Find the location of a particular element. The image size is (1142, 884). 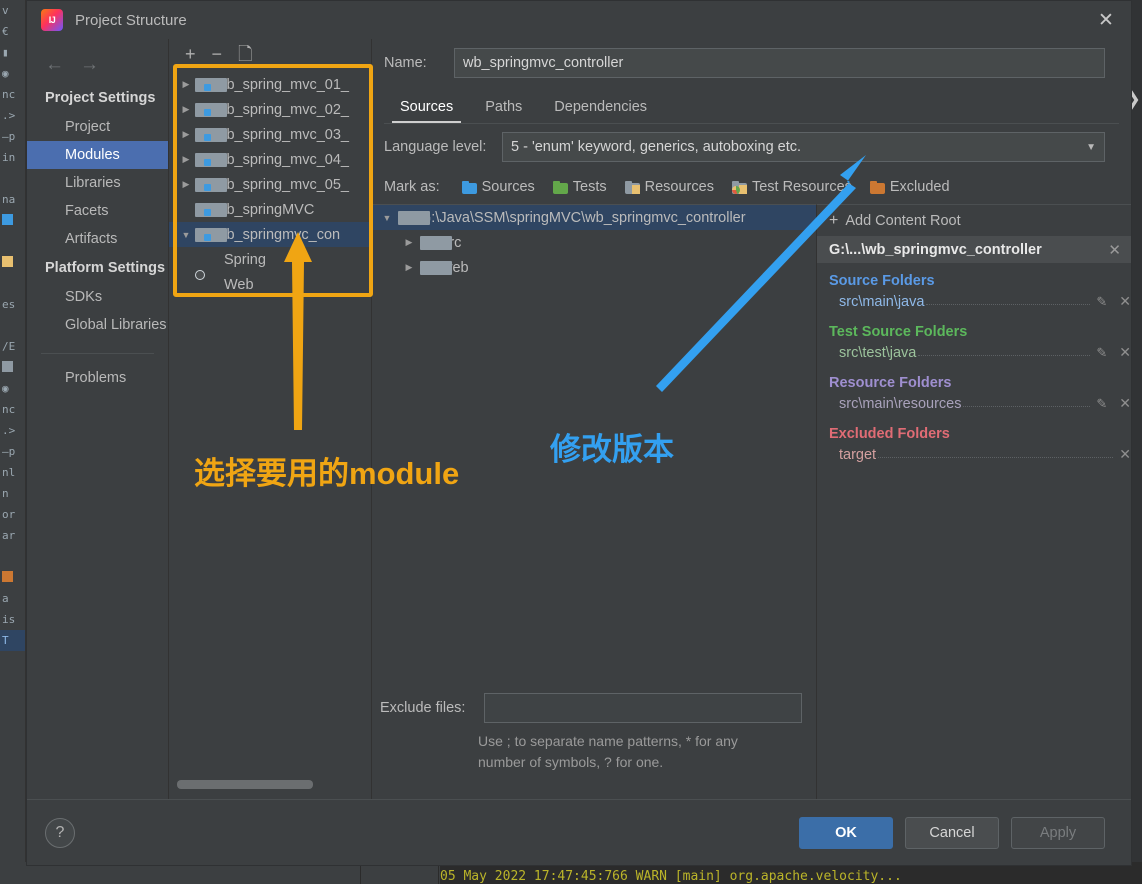

mark-as-resources-button: Resources is located at coordinates (669, 187).